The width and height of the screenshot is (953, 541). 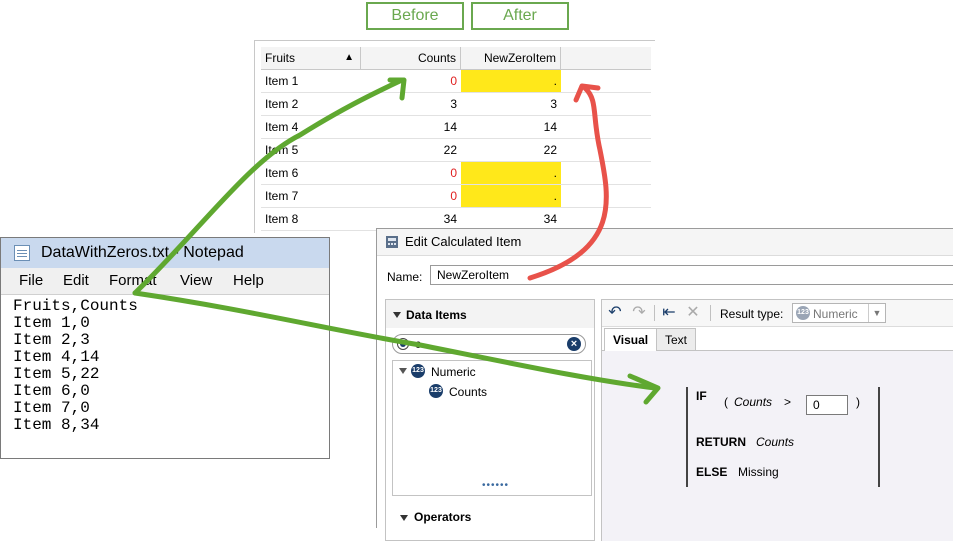 What do you see at coordinates (268, 186) in the screenshot?
I see `green-arrow-to-before` at bounding box center [268, 186].